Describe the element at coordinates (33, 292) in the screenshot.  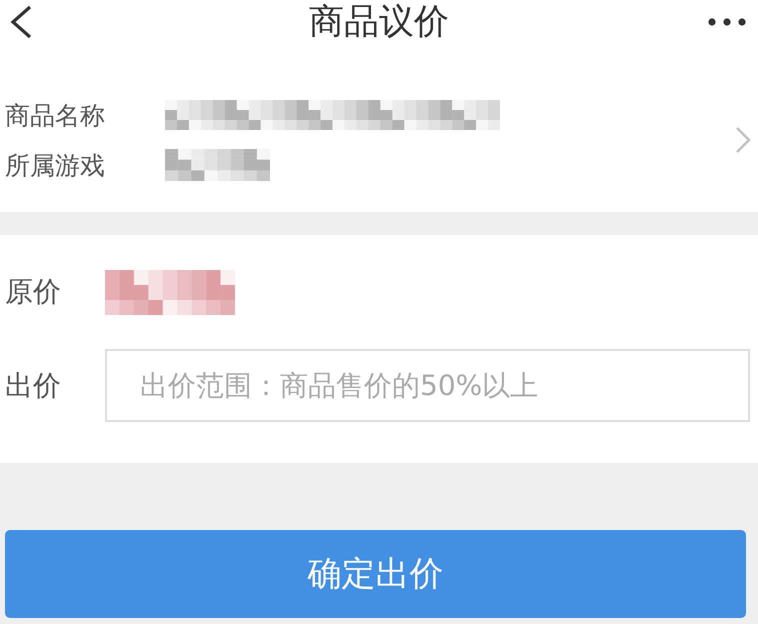
I see `original-price-label: 原价` at that location.